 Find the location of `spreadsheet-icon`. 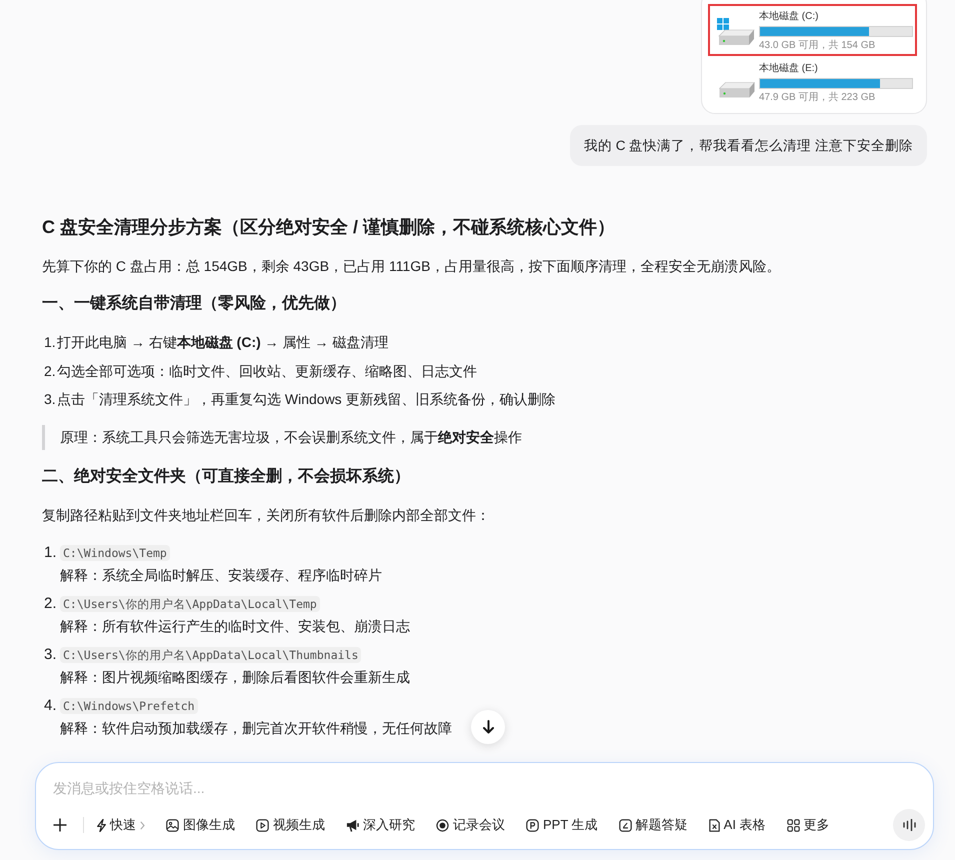

spreadsheet-icon is located at coordinates (714, 825).